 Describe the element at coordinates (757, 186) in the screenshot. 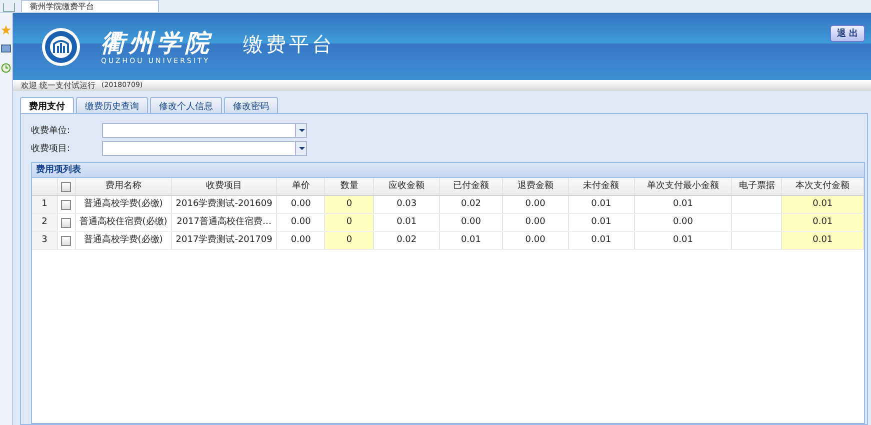

I see `column-header: 电子票据` at that location.